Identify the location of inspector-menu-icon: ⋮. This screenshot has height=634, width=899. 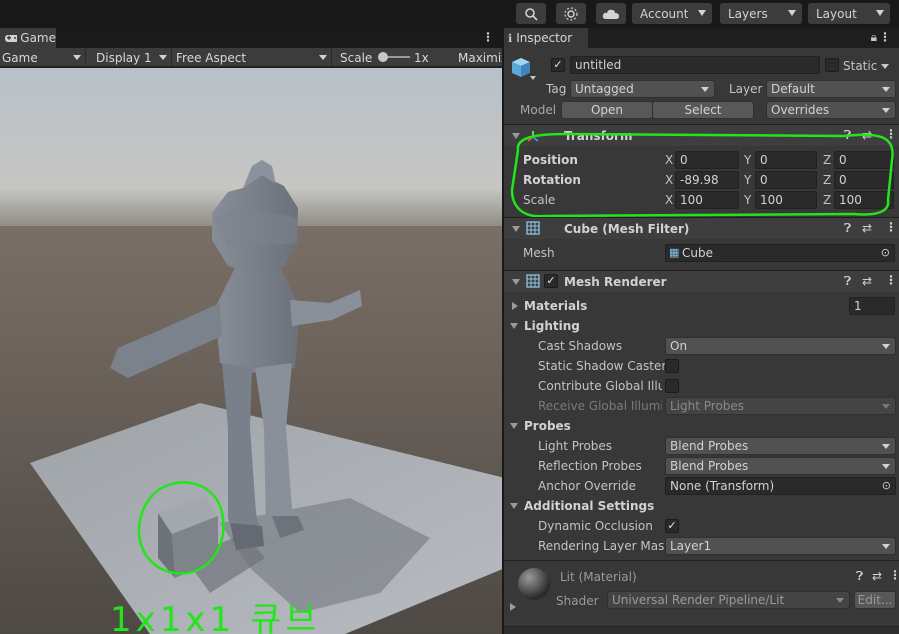
(885, 37).